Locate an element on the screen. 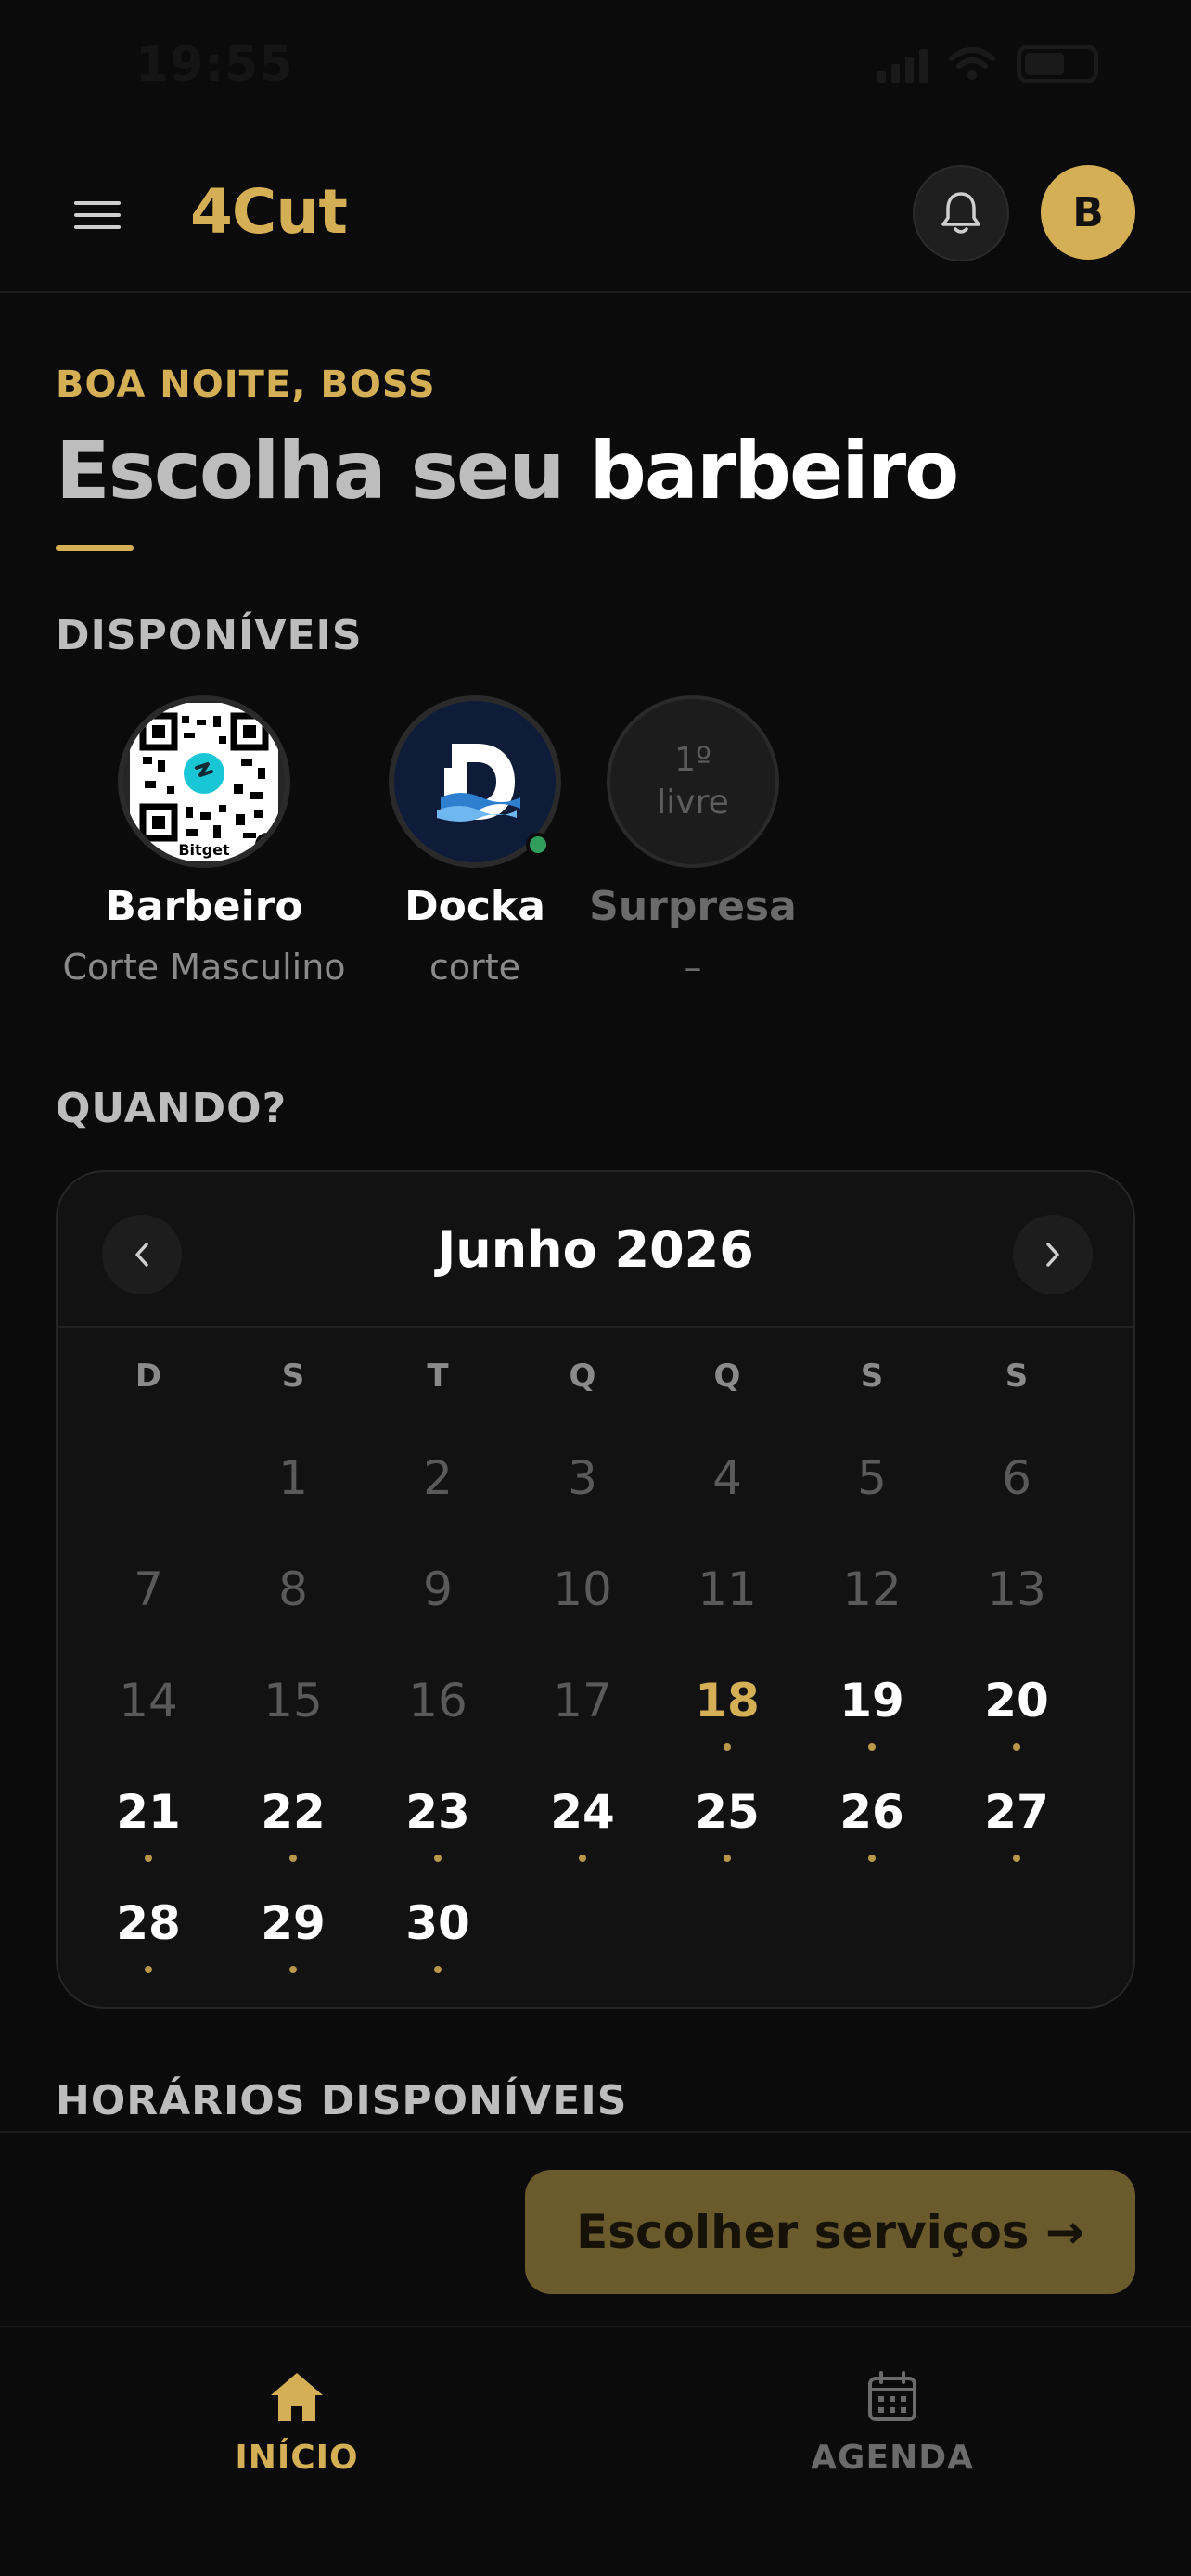  bell-icon is located at coordinates (960, 213).